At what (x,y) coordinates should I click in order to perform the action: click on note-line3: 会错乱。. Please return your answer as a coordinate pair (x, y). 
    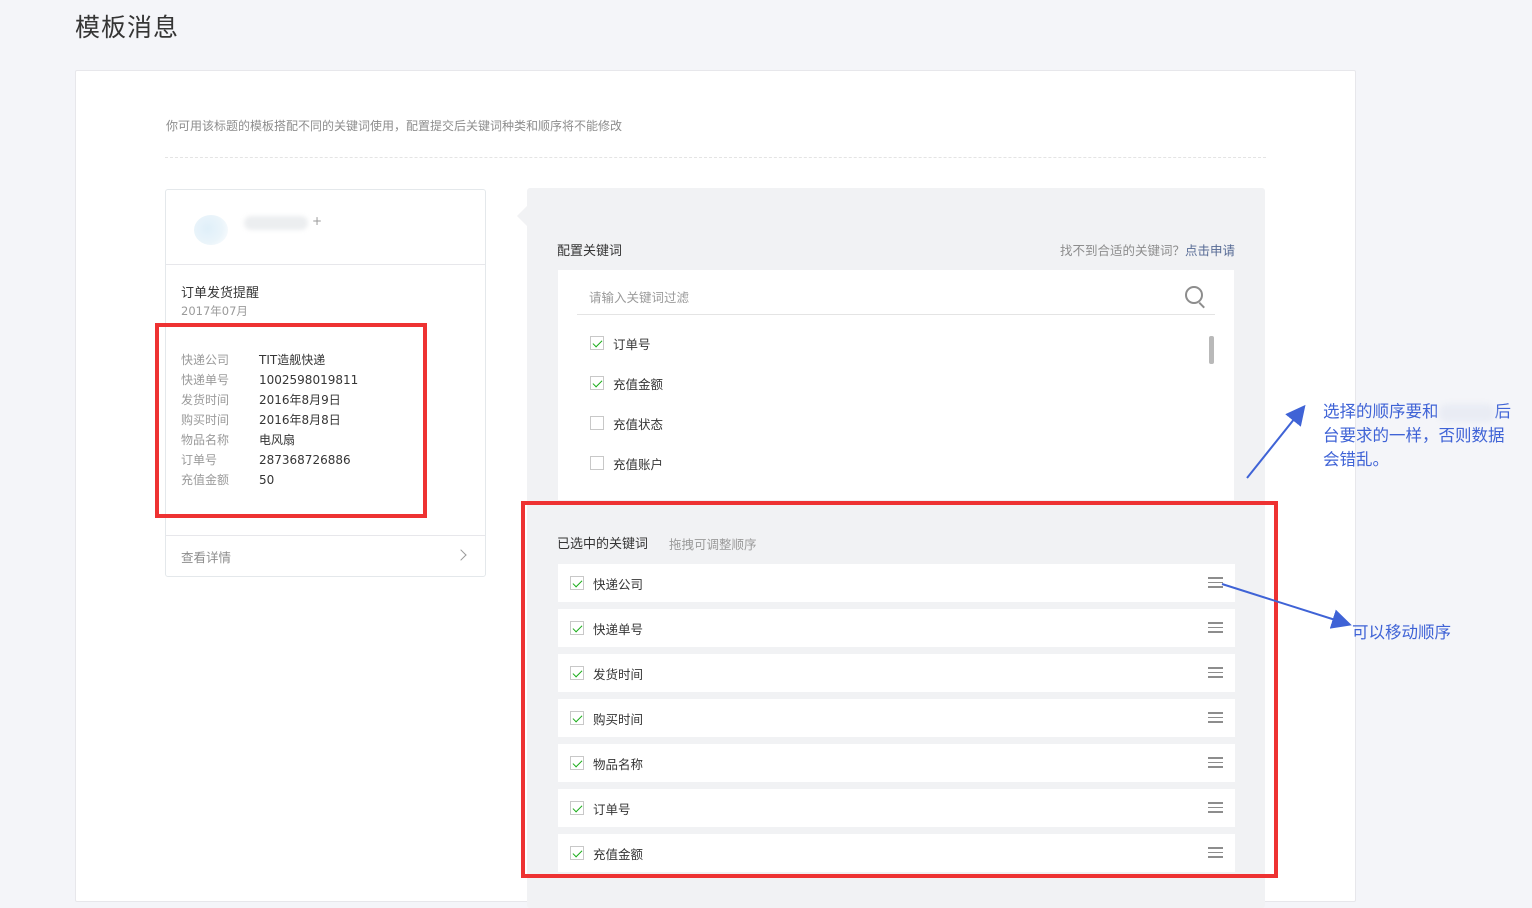
    Looking at the image, I should click on (1356, 459).